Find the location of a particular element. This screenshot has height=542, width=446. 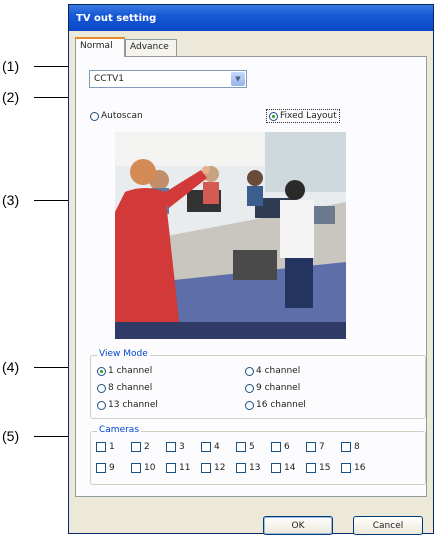

camera-15-label: 15 is located at coordinates (325, 468).